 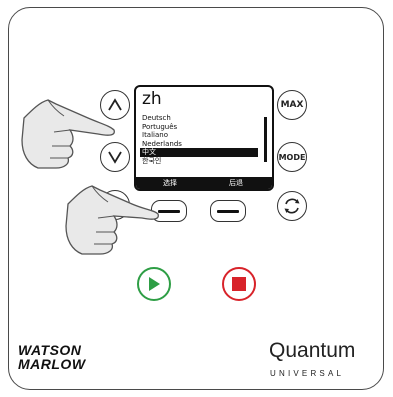 What do you see at coordinates (199, 135) in the screenshot?
I see `language-item: Italiano` at bounding box center [199, 135].